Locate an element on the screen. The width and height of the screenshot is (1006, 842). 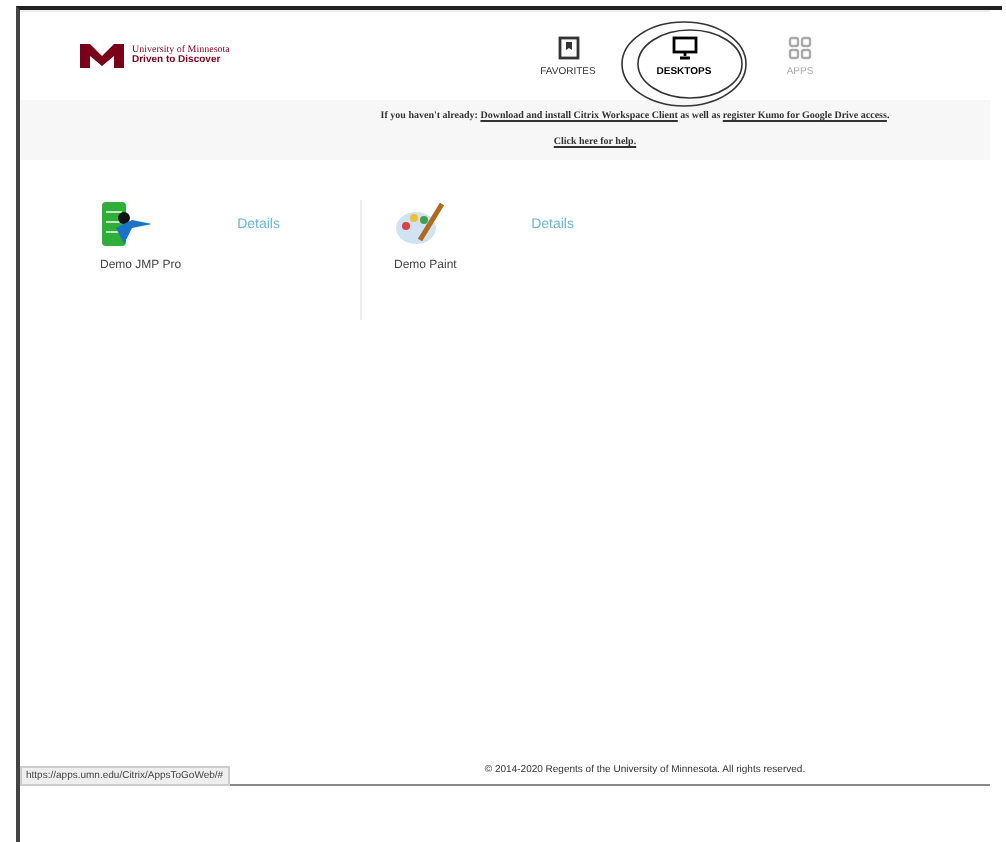
monitor-icon is located at coordinates (684, 47).